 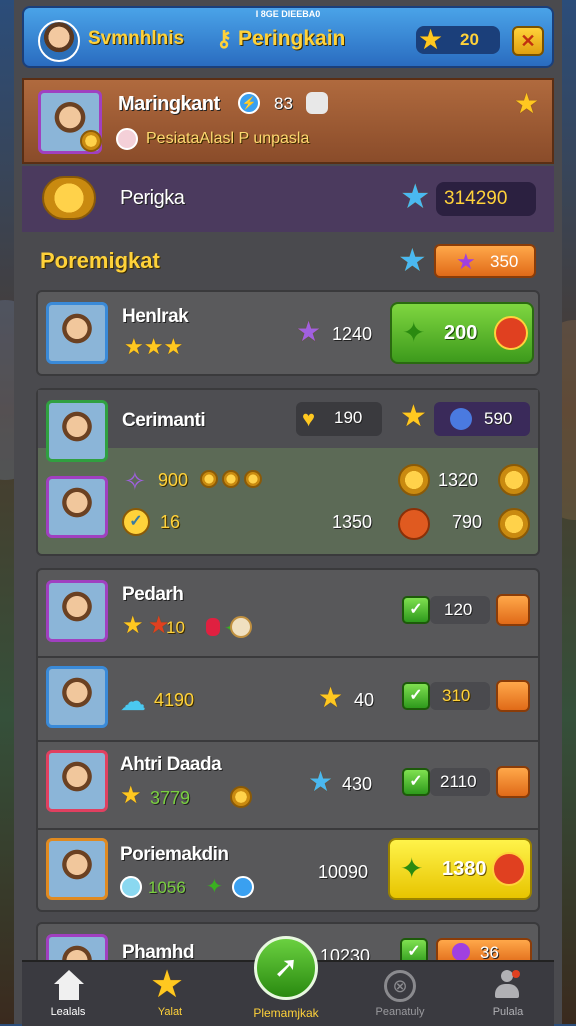 I want to click on bottle-icon, so click(x=131, y=887).